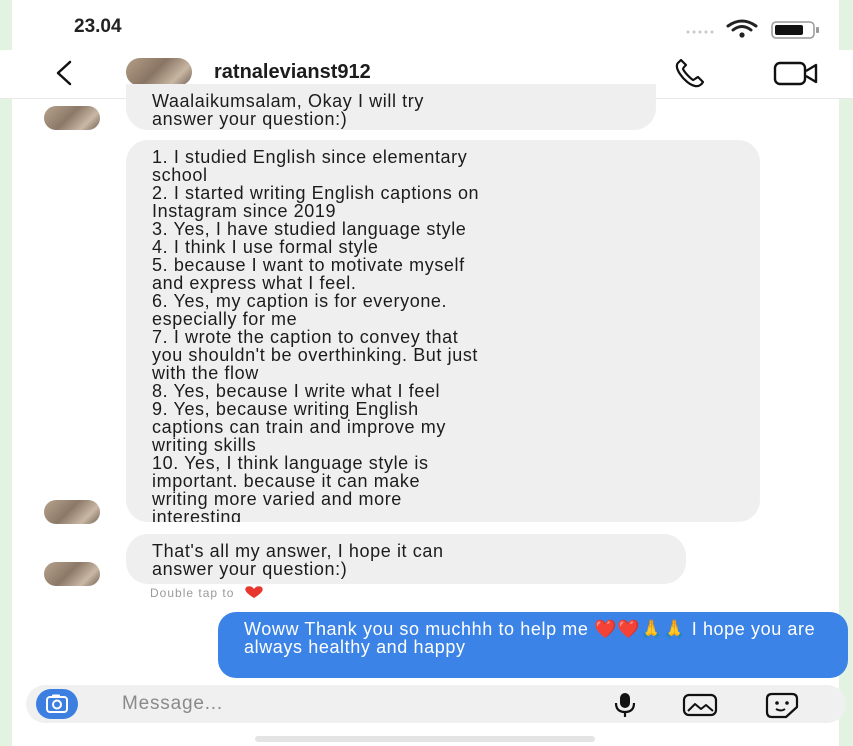 This screenshot has width=853, height=746. I want to click on signal-dots-icon, so click(700, 32).